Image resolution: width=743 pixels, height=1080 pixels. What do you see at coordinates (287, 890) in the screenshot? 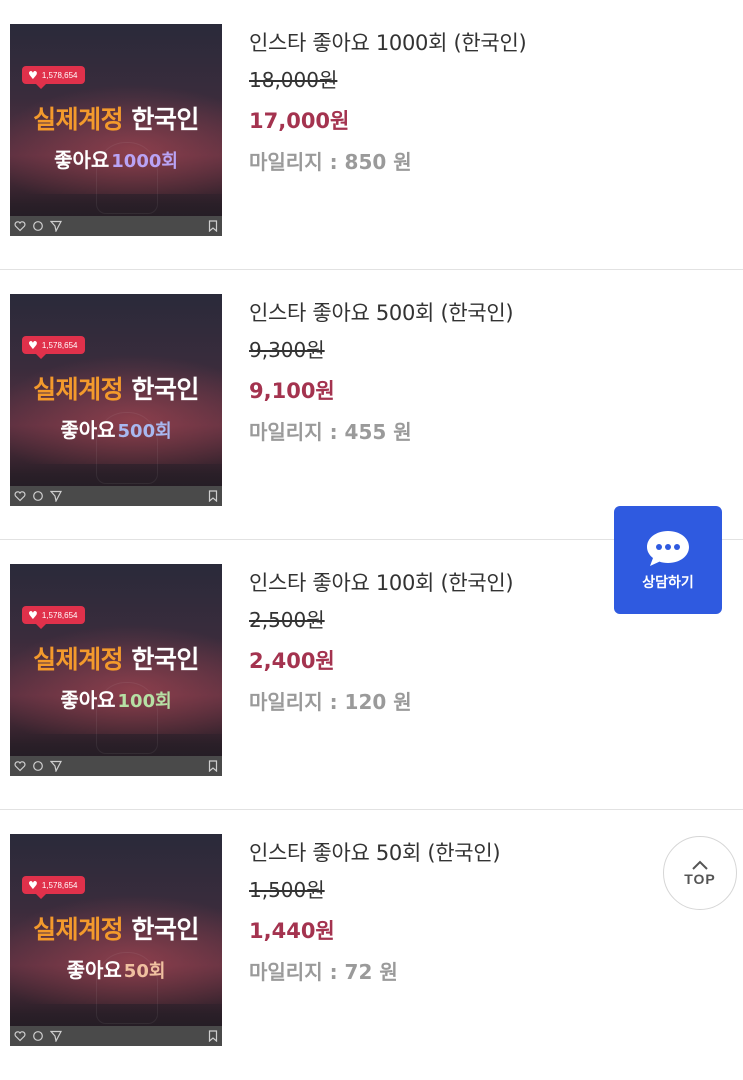
I see `original-price: 1,500원` at bounding box center [287, 890].